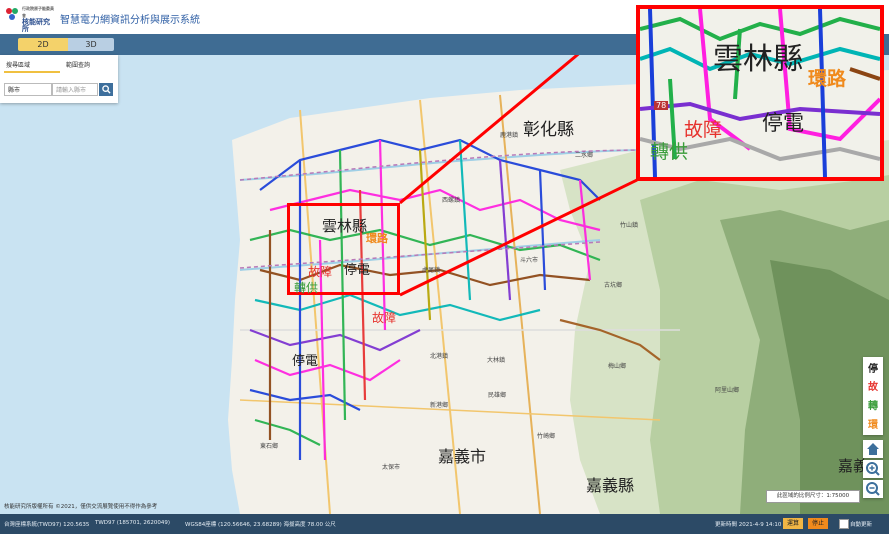 This screenshot has width=889, height=534. Describe the element at coordinates (617, 366) in the screenshot. I see `town-meishan: 梅山鄉` at that location.